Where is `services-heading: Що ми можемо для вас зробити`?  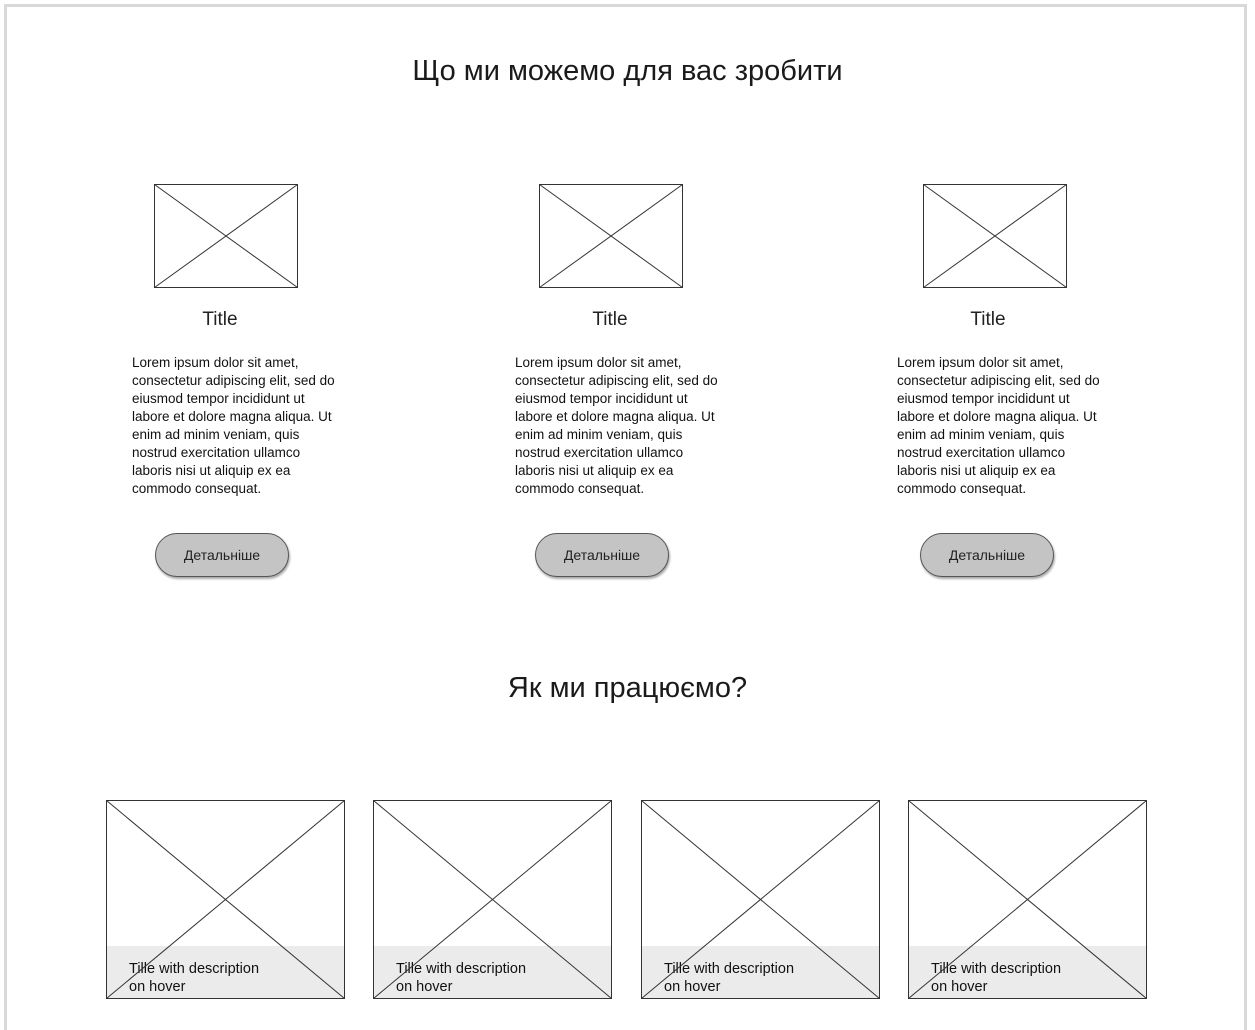 services-heading: Що ми можемо для вас зробити is located at coordinates (627, 71).